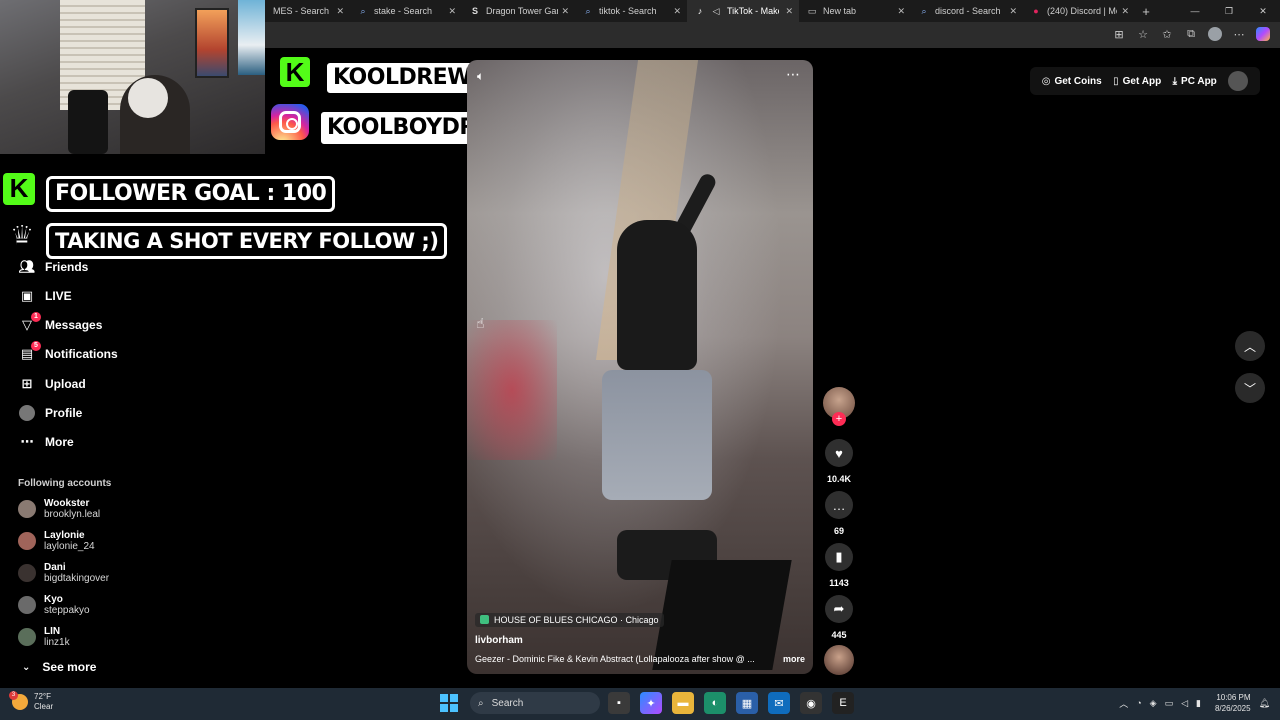  What do you see at coordinates (27, 383) in the screenshot?
I see `upload-icon: ⊞` at bounding box center [27, 383].